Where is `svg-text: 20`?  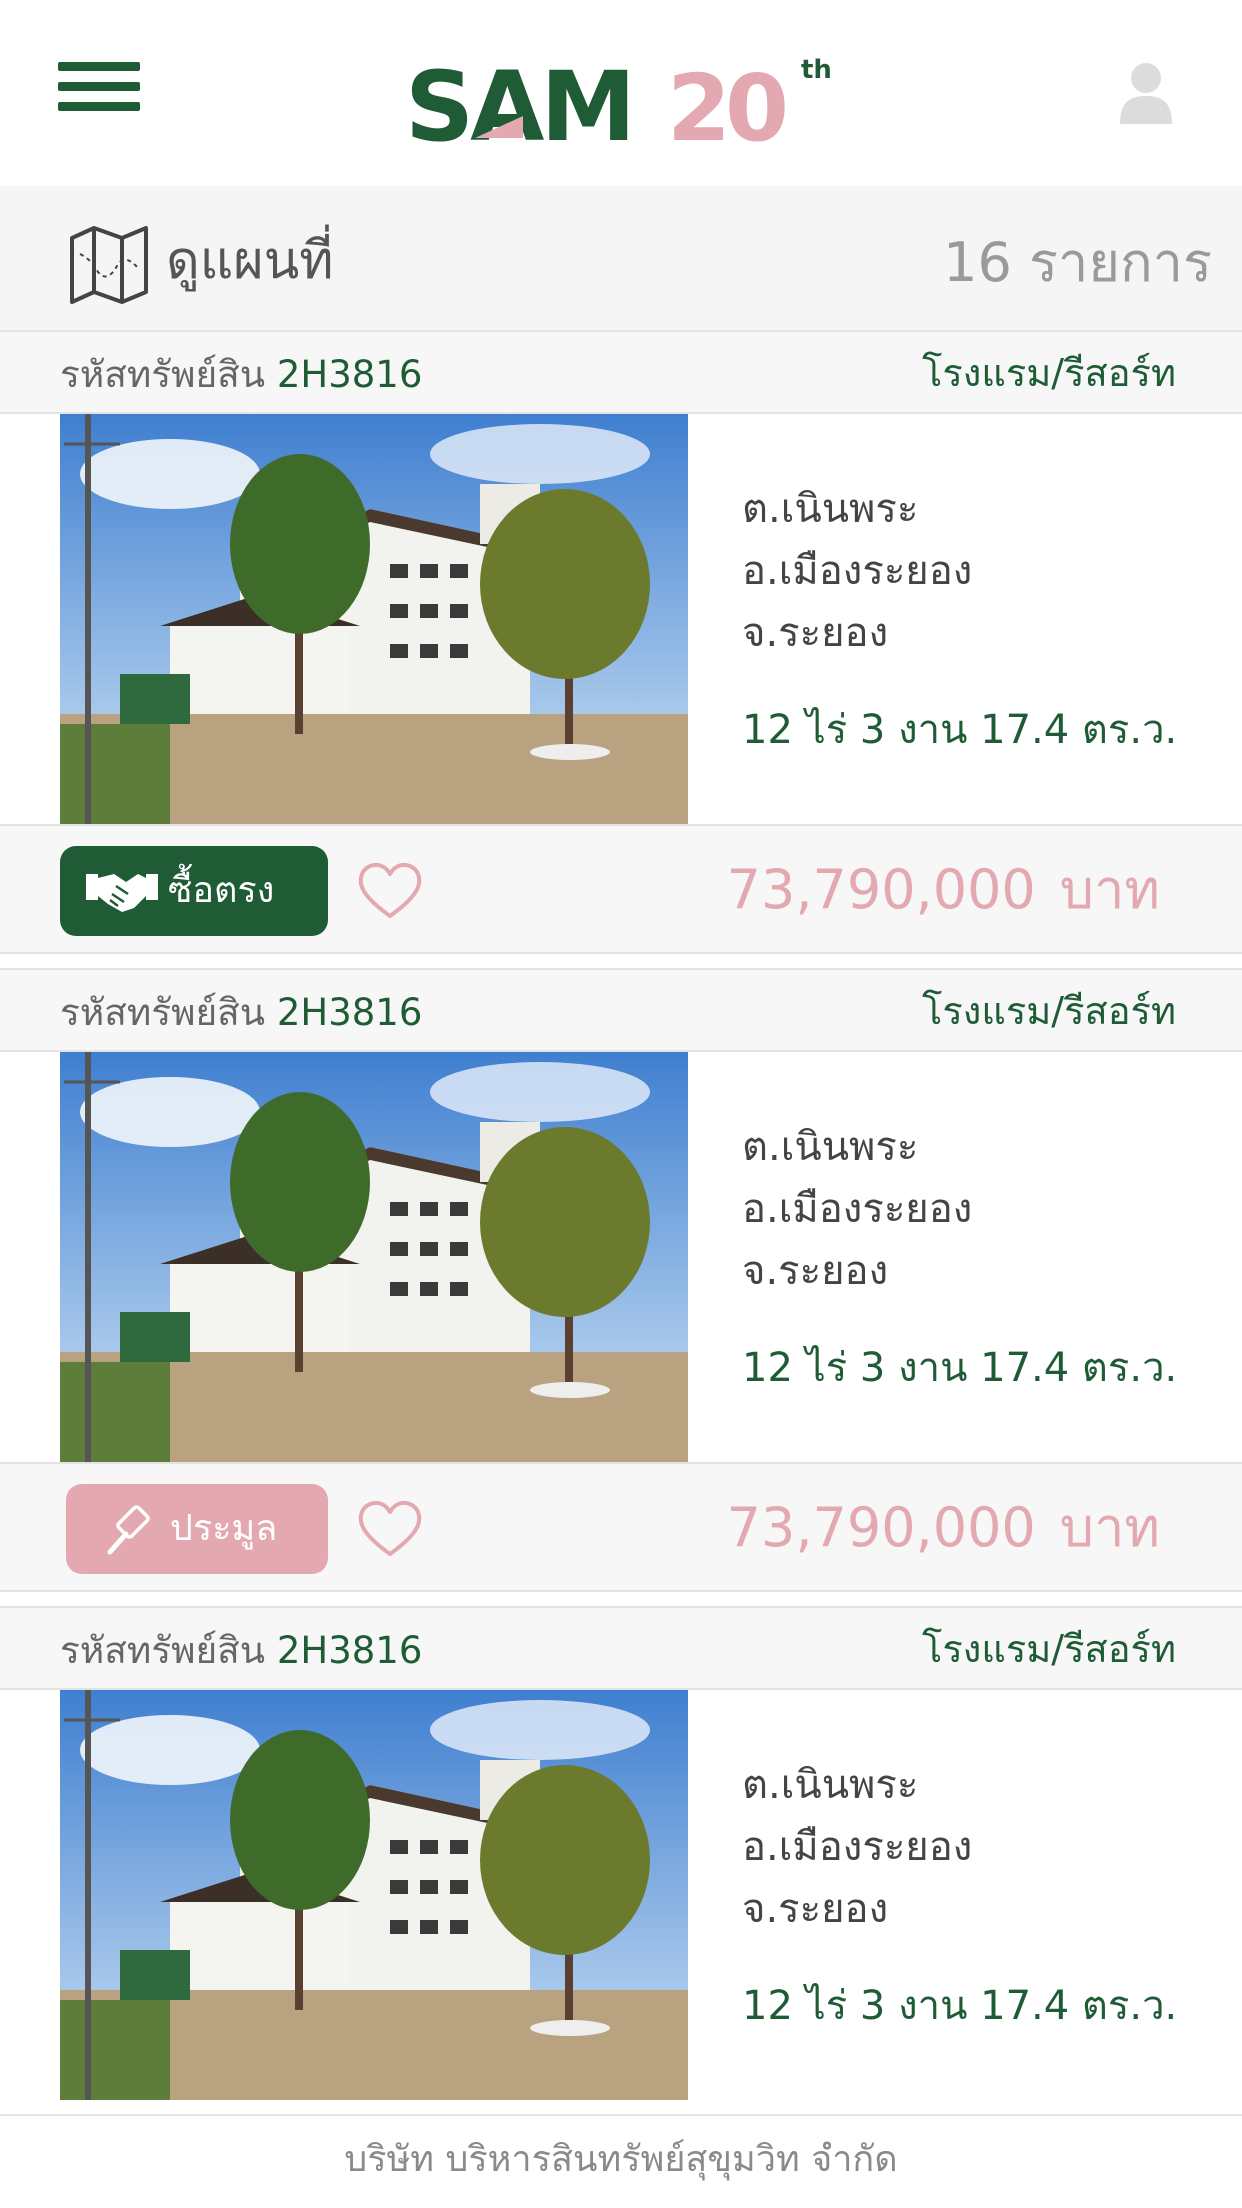 svg-text: 20 is located at coordinates (726, 101).